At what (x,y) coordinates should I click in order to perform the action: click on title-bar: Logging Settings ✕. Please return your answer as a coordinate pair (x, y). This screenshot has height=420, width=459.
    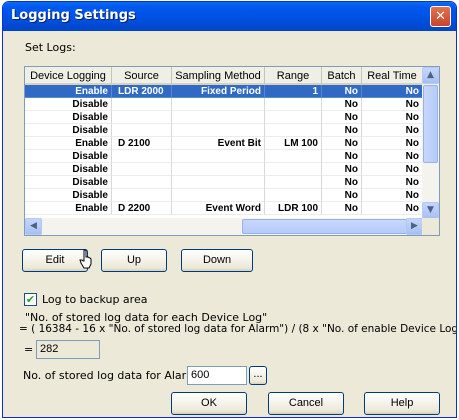
    Looking at the image, I should click on (229, 16).